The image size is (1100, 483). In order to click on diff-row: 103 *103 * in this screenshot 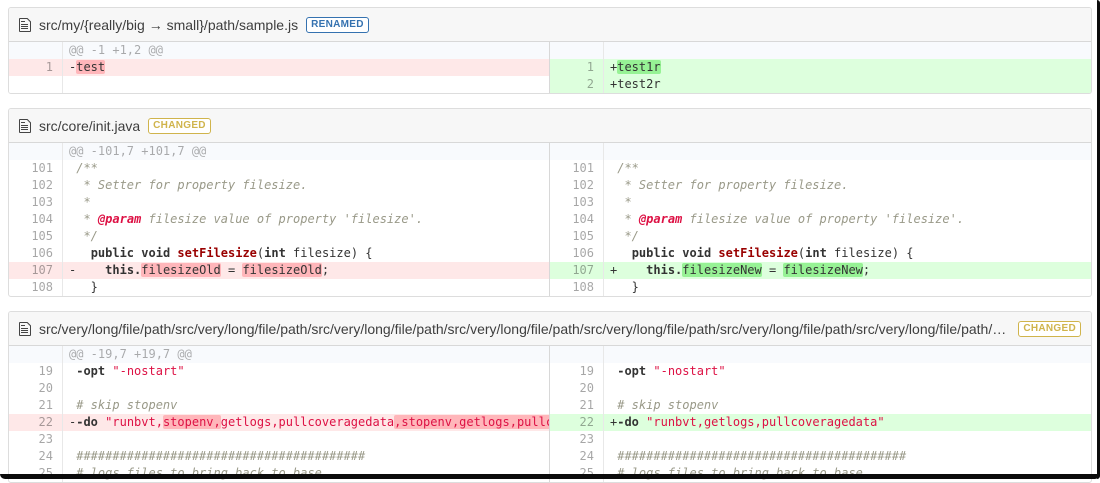, I will do `click(550, 202)`.